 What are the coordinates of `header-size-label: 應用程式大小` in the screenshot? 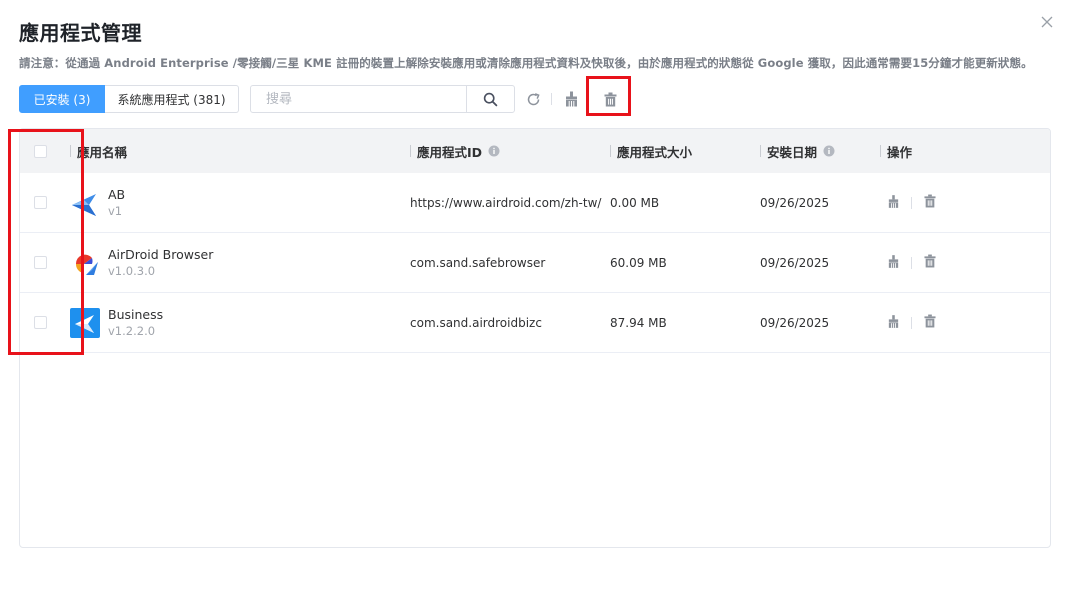 It's located at (655, 152).